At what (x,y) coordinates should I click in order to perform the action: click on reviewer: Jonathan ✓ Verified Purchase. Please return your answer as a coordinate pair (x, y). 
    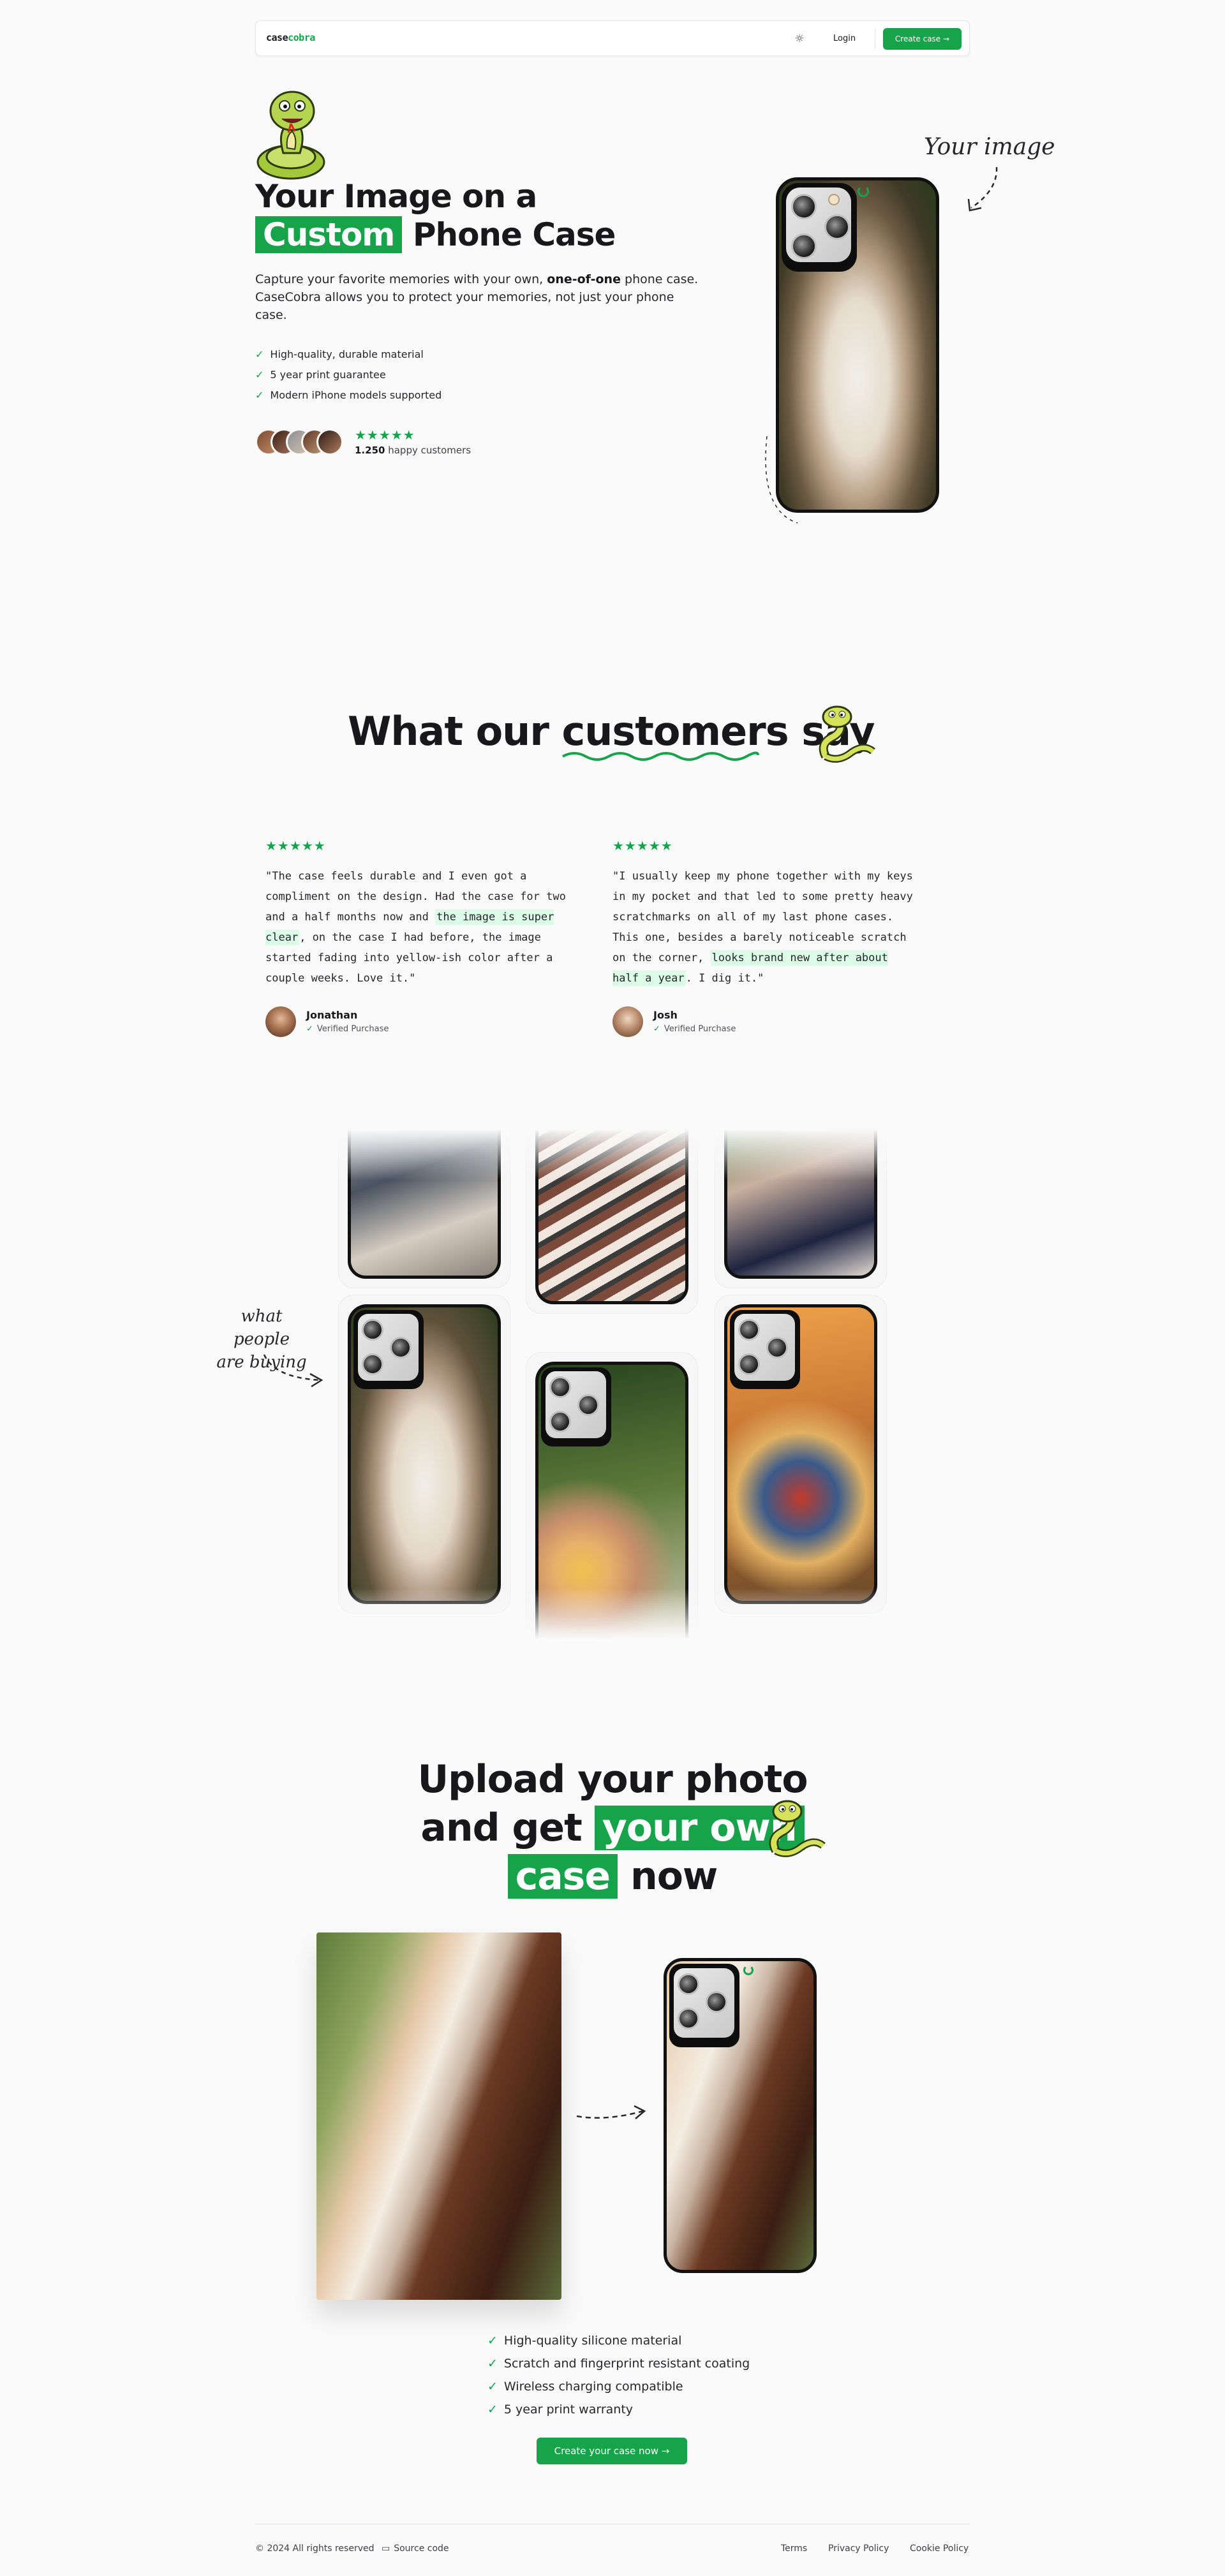
    Looking at the image, I should click on (418, 1022).